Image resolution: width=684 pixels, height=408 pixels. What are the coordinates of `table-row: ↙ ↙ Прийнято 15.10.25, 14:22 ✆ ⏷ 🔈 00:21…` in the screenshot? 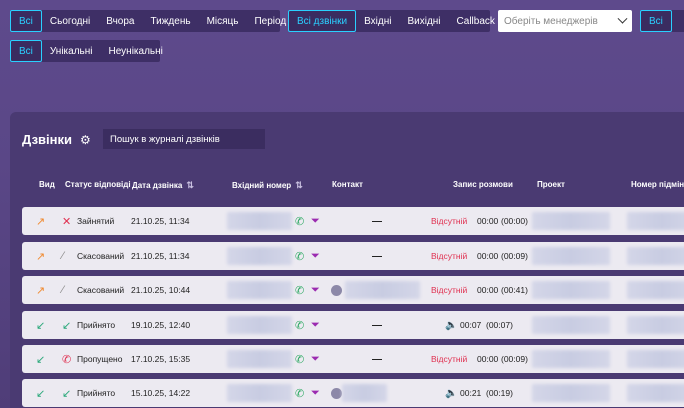 It's located at (353, 393).